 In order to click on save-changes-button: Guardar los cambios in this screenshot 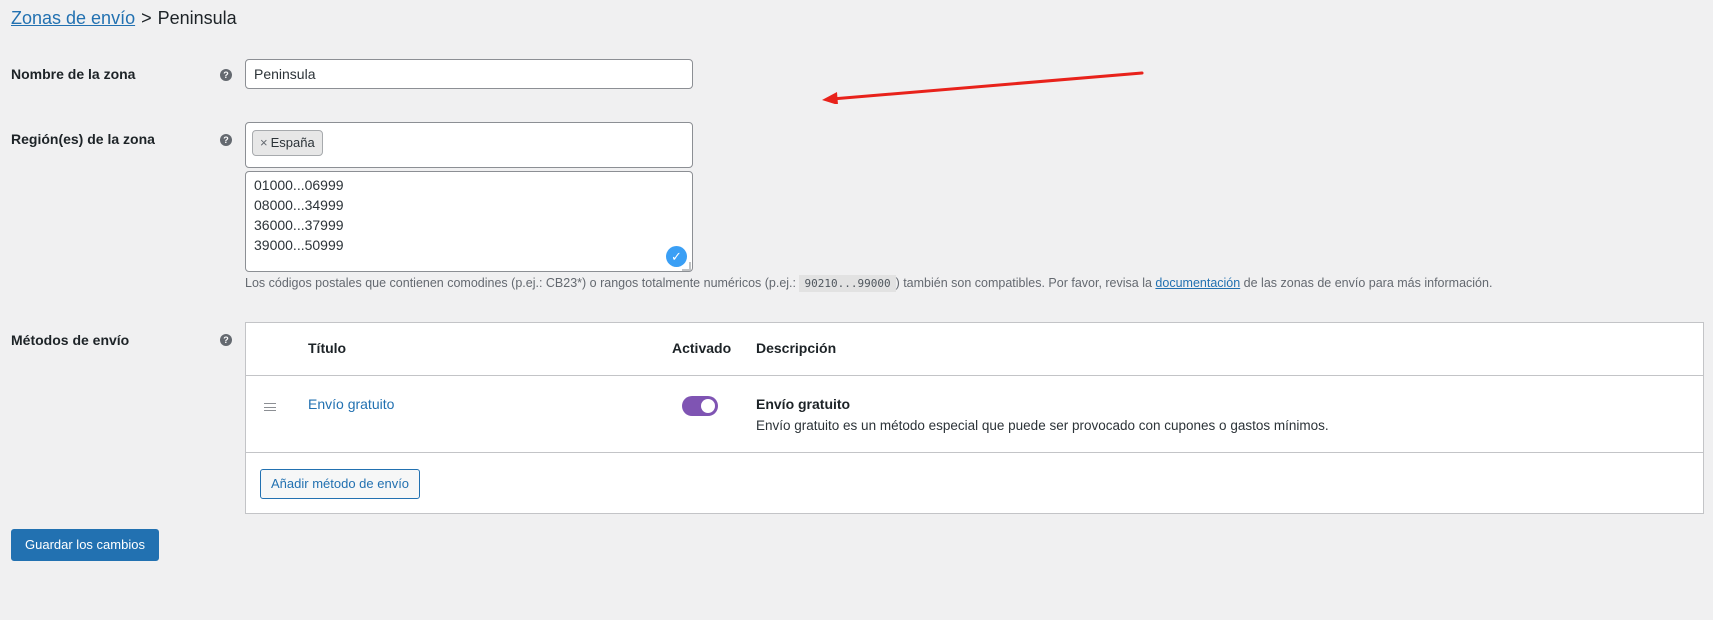, I will do `click(85, 545)`.